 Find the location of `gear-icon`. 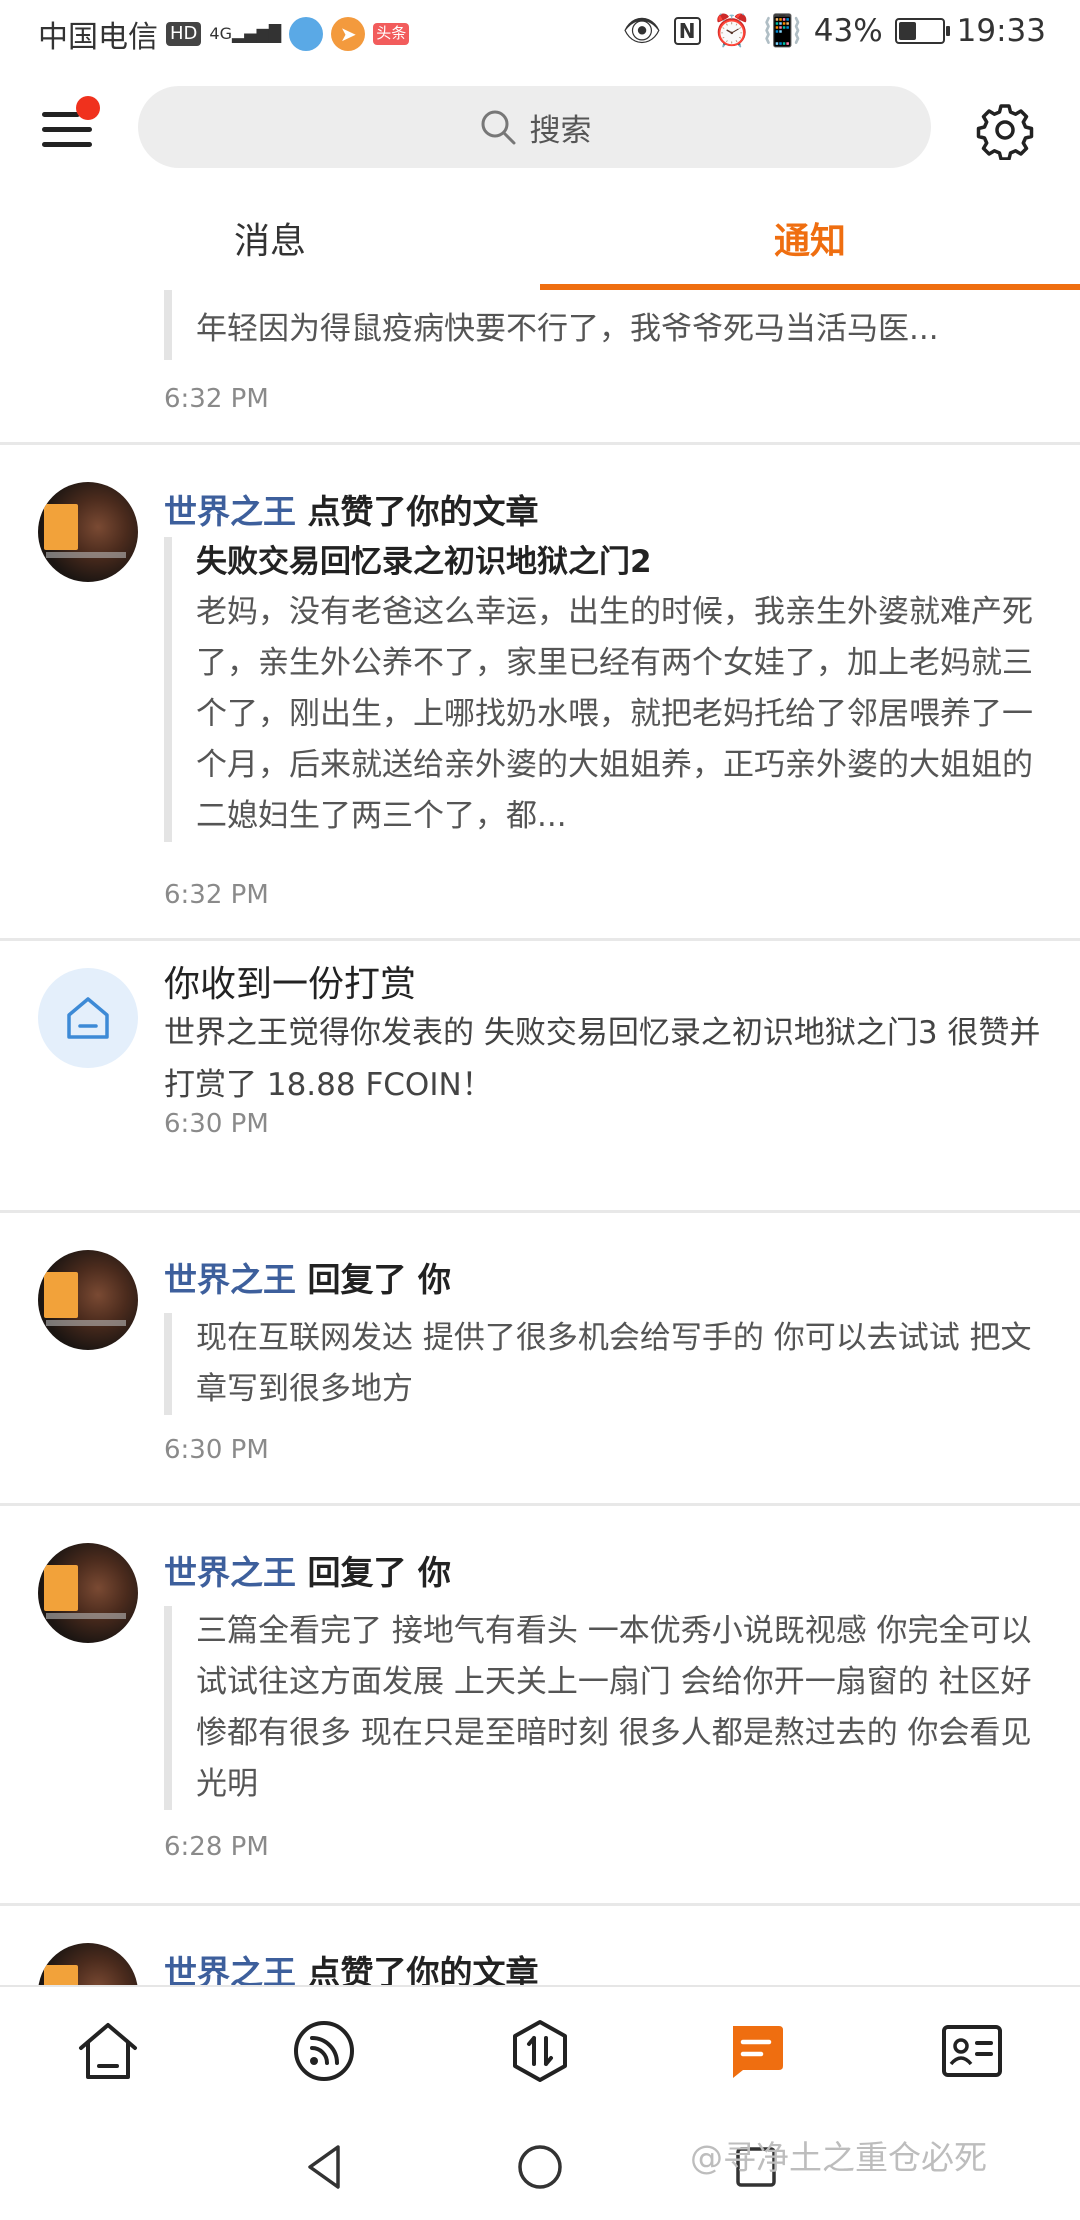

gear-icon is located at coordinates (1005, 132).